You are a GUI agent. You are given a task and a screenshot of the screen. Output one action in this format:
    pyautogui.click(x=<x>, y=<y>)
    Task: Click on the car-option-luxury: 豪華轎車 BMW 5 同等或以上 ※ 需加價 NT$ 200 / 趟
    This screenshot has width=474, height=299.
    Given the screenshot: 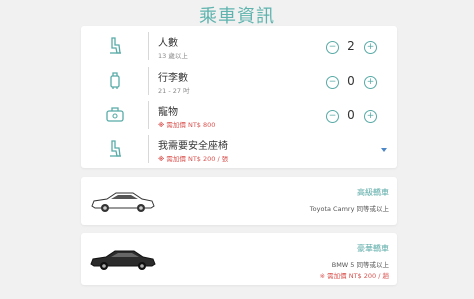 What is the action you would take?
    pyautogui.click(x=239, y=259)
    